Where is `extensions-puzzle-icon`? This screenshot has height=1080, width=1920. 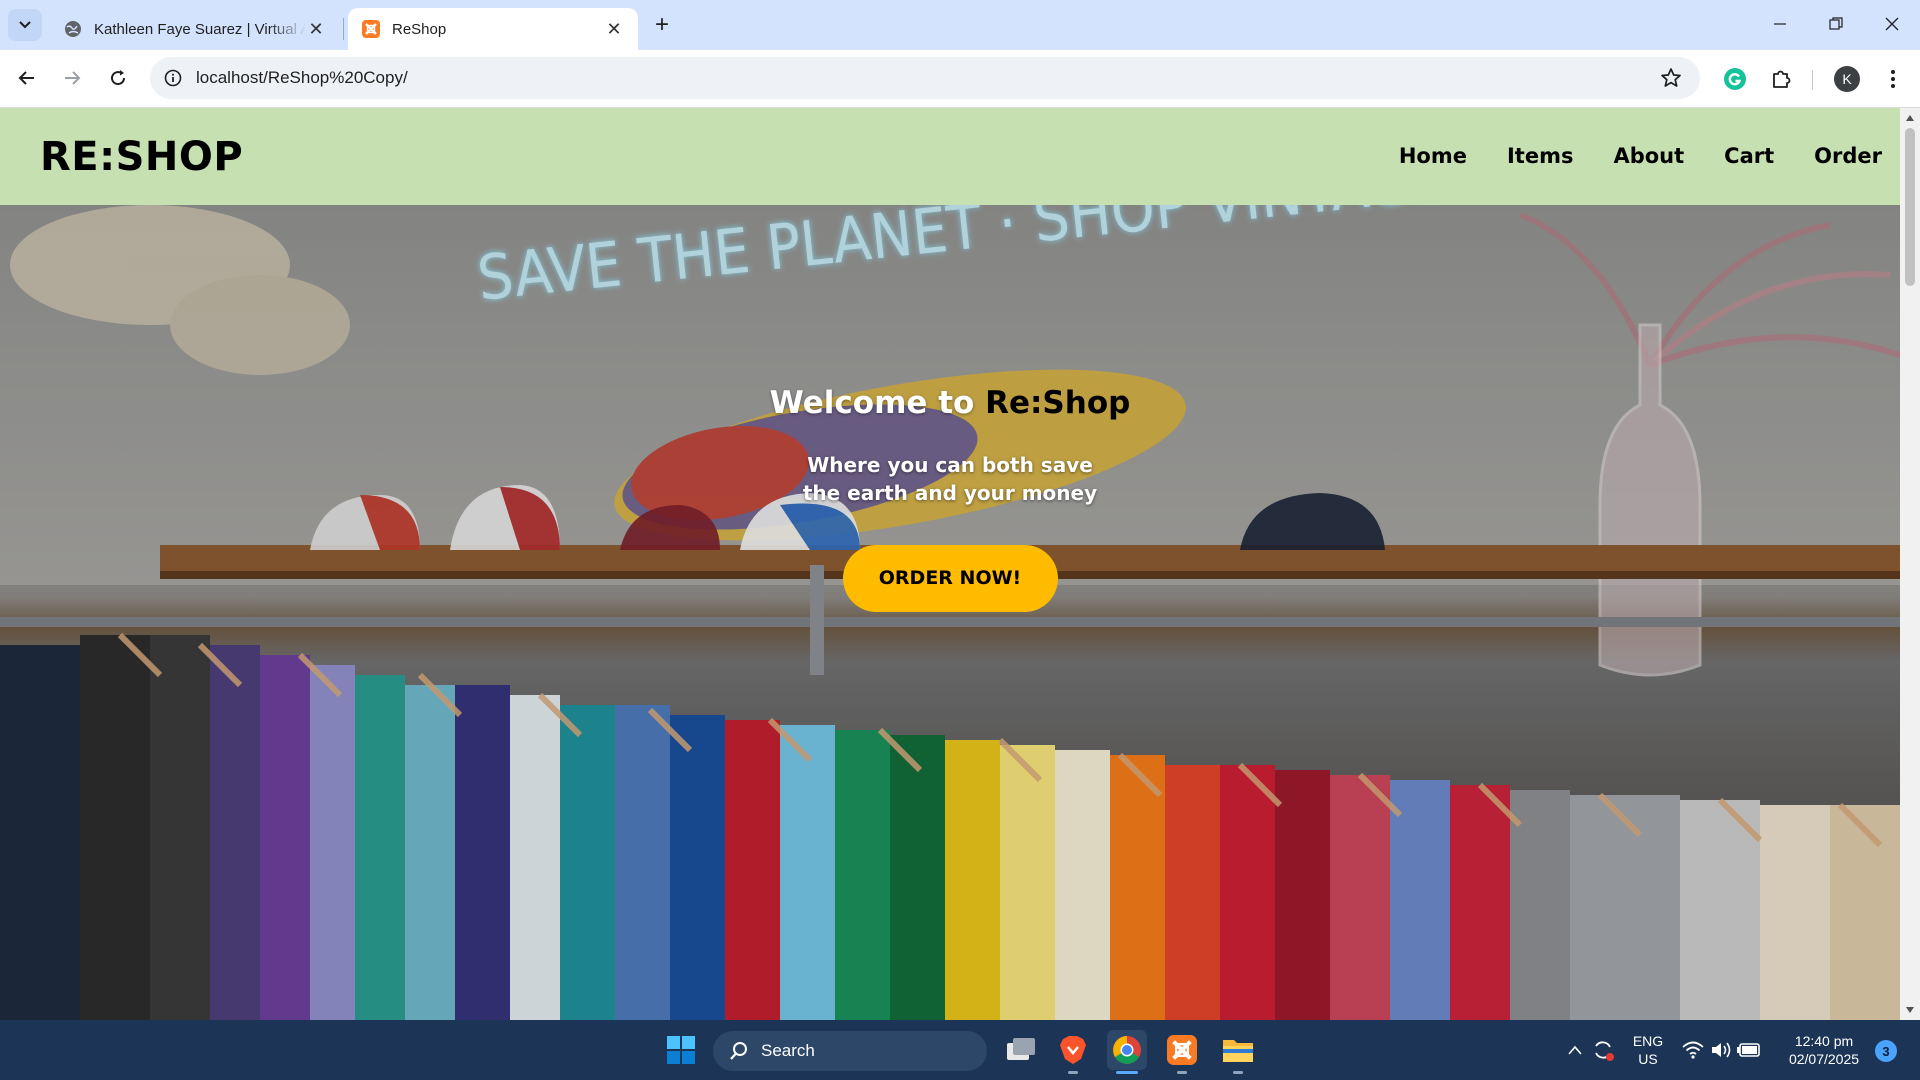
extensions-puzzle-icon is located at coordinates (1781, 79).